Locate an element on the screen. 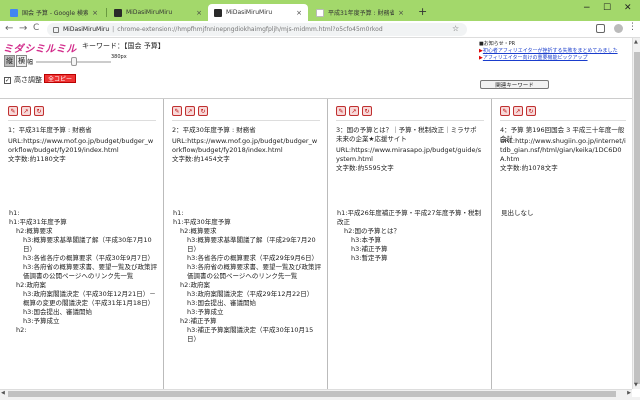 This screenshot has width=640, height=400. scroll-up-icon: ▲ is located at coordinates (636, 42).